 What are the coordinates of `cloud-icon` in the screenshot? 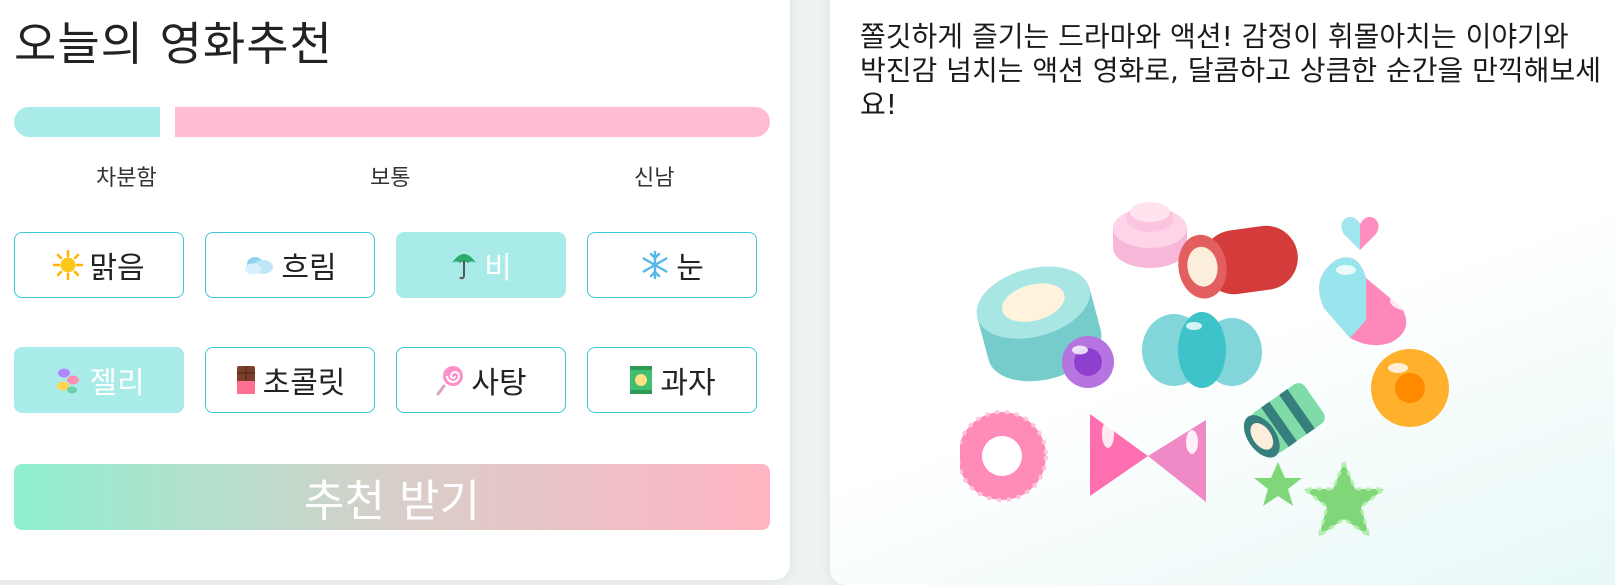 It's located at (259, 265).